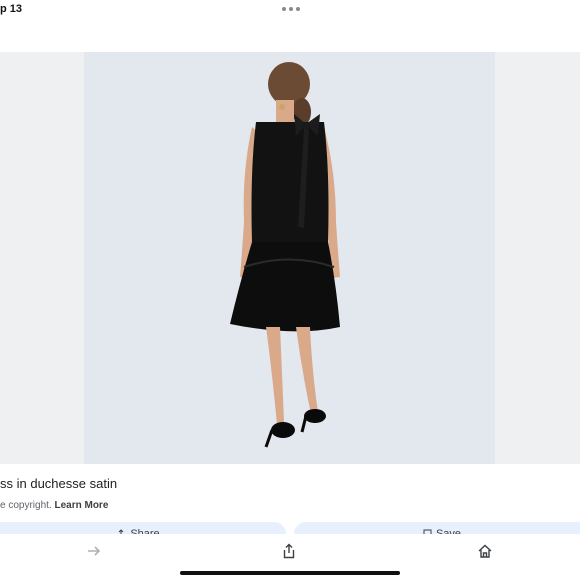 This screenshot has width=580, height=580. What do you see at coordinates (290, 573) in the screenshot?
I see `home-indicator` at bounding box center [290, 573].